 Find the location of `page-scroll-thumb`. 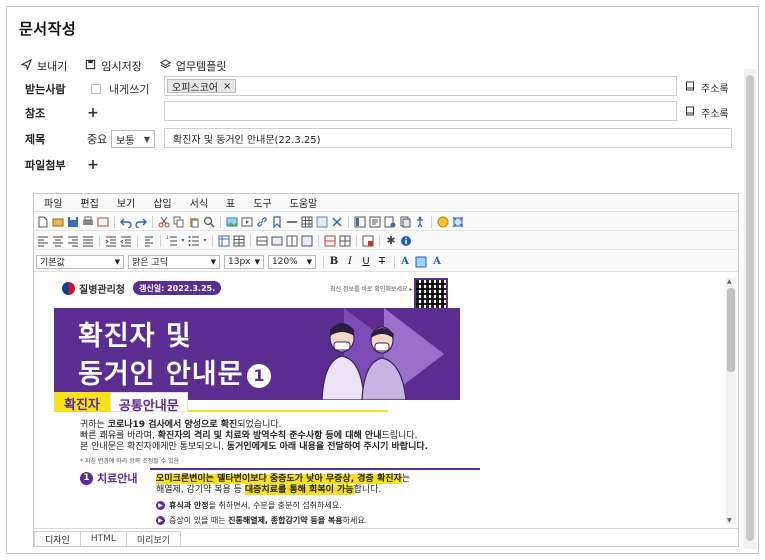

page-scroll-thumb is located at coordinates (750, 308).